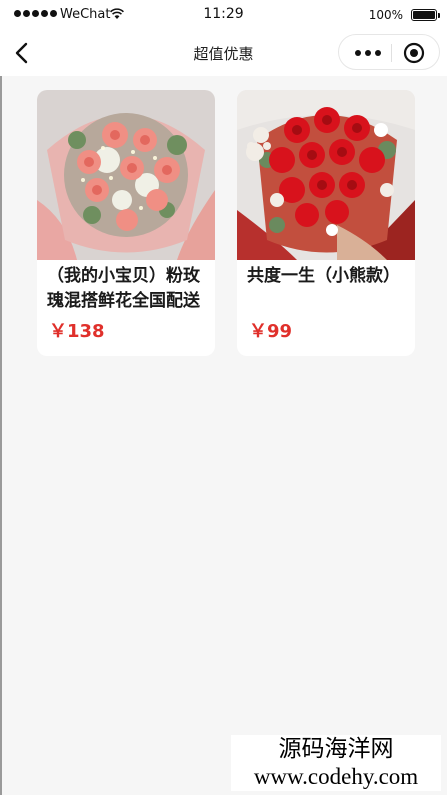  What do you see at coordinates (126, 175) in the screenshot?
I see `pink-rose-bouquet-image` at bounding box center [126, 175].